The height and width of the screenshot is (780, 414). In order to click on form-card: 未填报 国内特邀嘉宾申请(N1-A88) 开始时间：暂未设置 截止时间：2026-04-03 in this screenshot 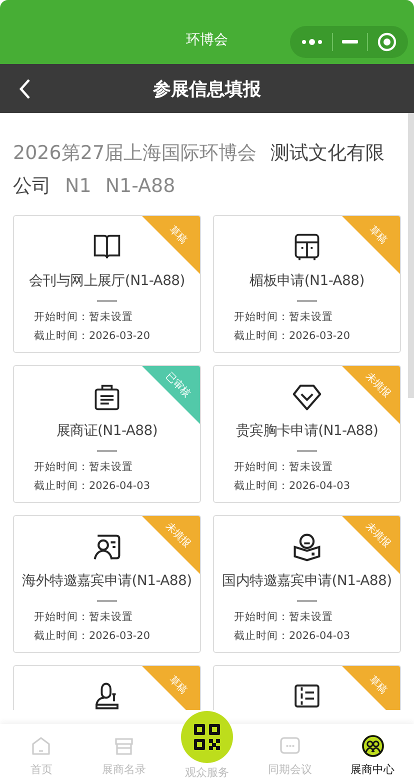, I will do `click(307, 584)`.